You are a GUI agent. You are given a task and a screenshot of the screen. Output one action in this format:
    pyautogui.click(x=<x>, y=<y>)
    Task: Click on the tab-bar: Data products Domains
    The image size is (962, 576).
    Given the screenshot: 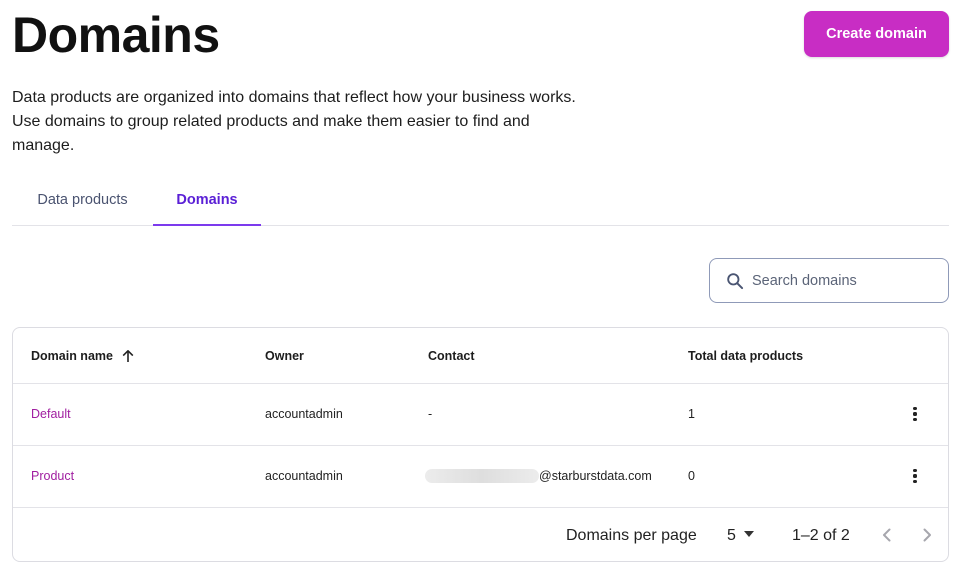 What is the action you would take?
    pyautogui.click(x=480, y=203)
    